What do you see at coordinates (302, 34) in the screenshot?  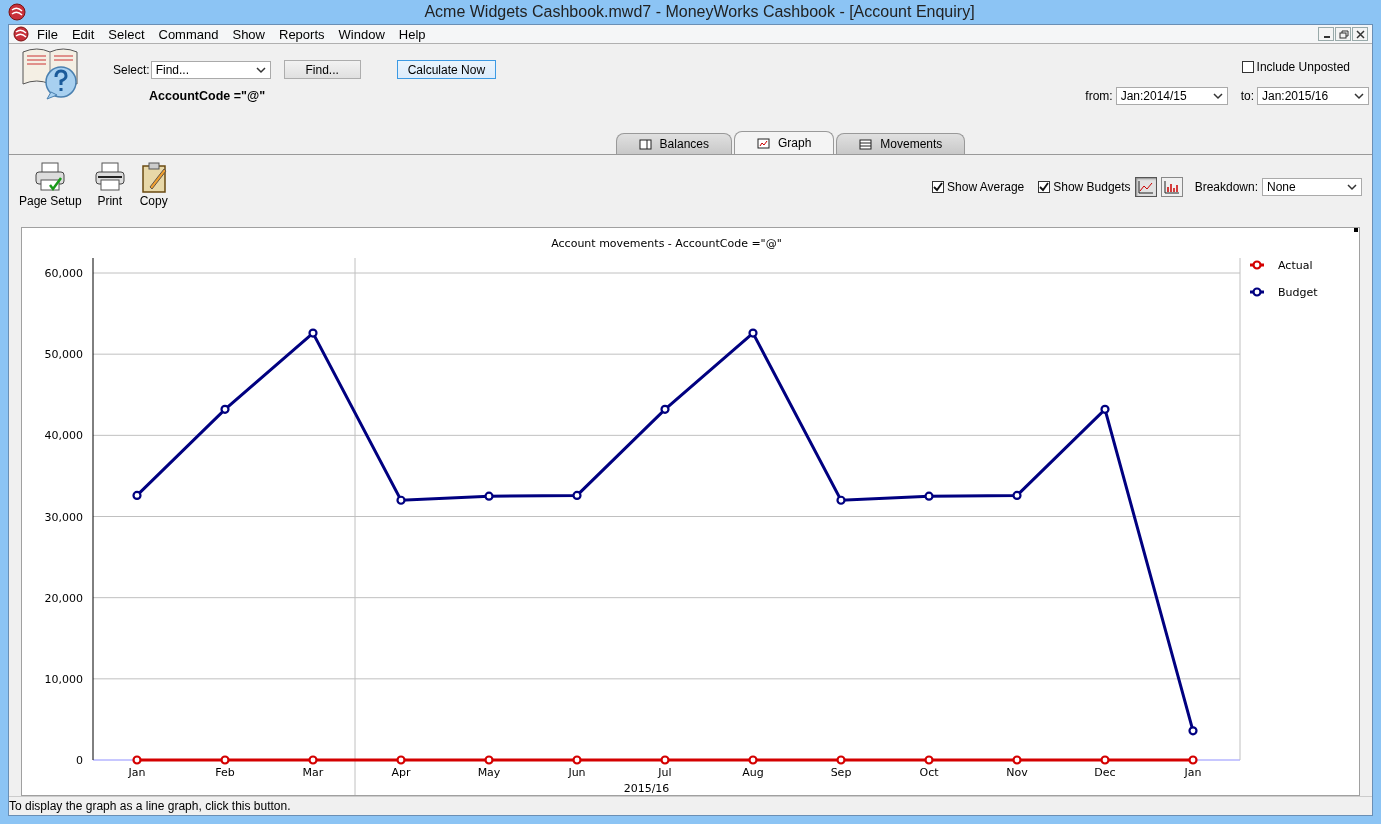 I see `menu-item: Reports` at bounding box center [302, 34].